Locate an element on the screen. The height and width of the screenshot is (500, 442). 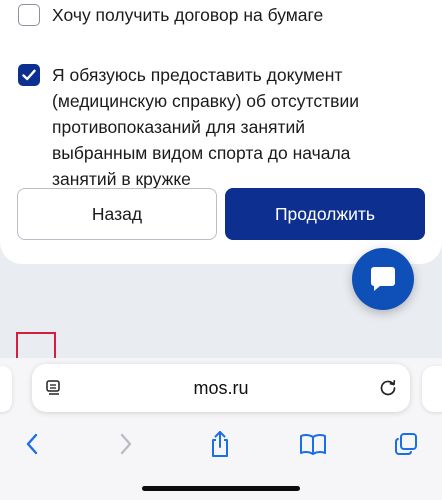
home-indicator is located at coordinates (221, 488).